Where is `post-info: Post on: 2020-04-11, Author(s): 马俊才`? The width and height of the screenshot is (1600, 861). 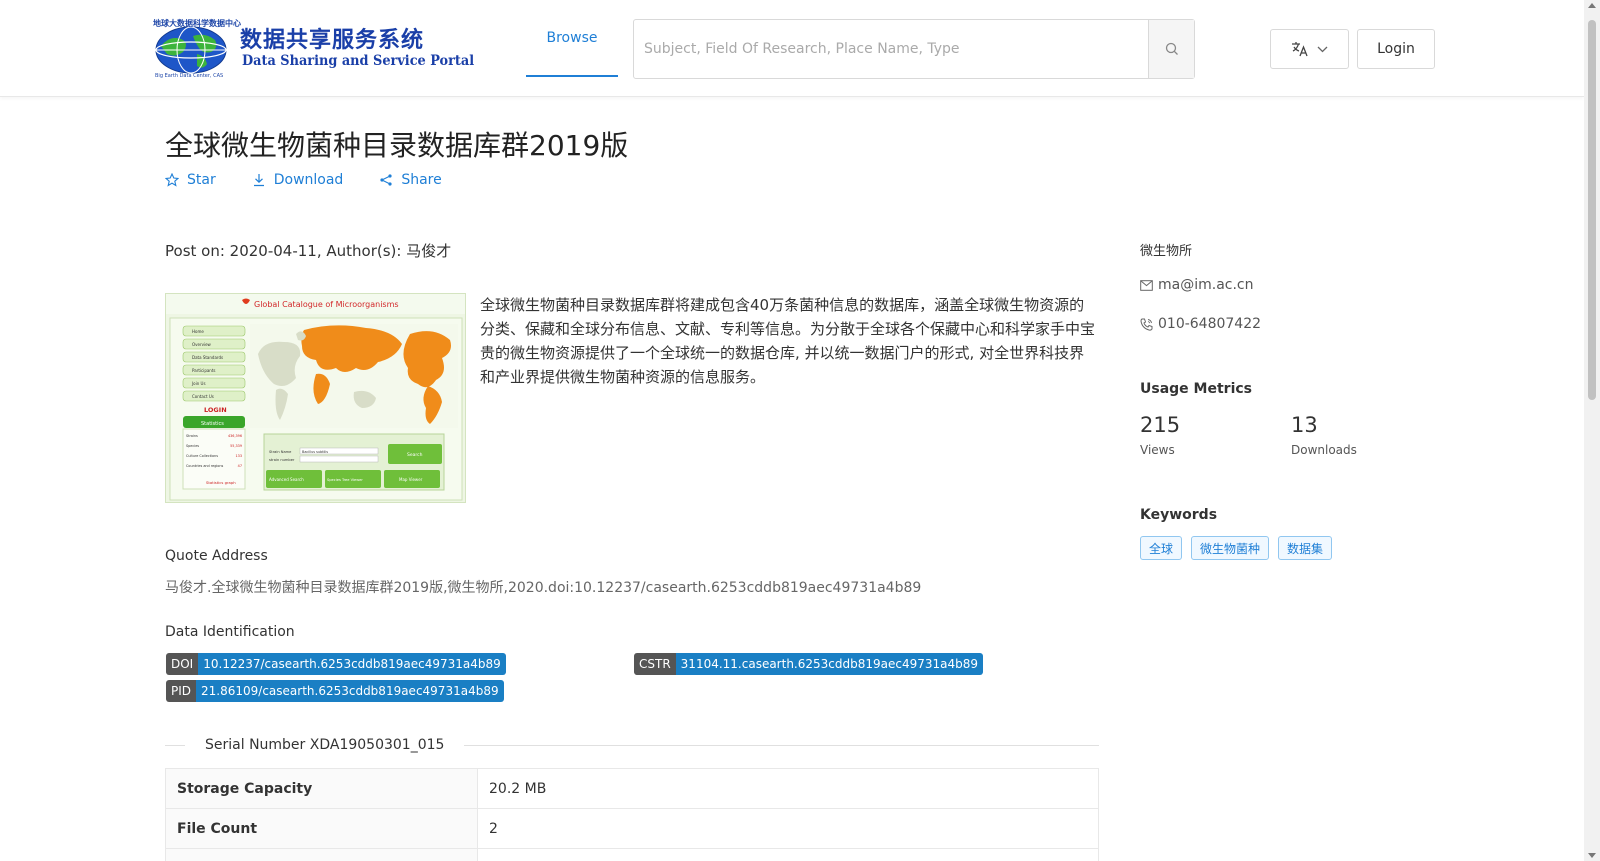
post-info: Post on: 2020-04-11, Author(s): 马俊才 is located at coordinates (308, 251).